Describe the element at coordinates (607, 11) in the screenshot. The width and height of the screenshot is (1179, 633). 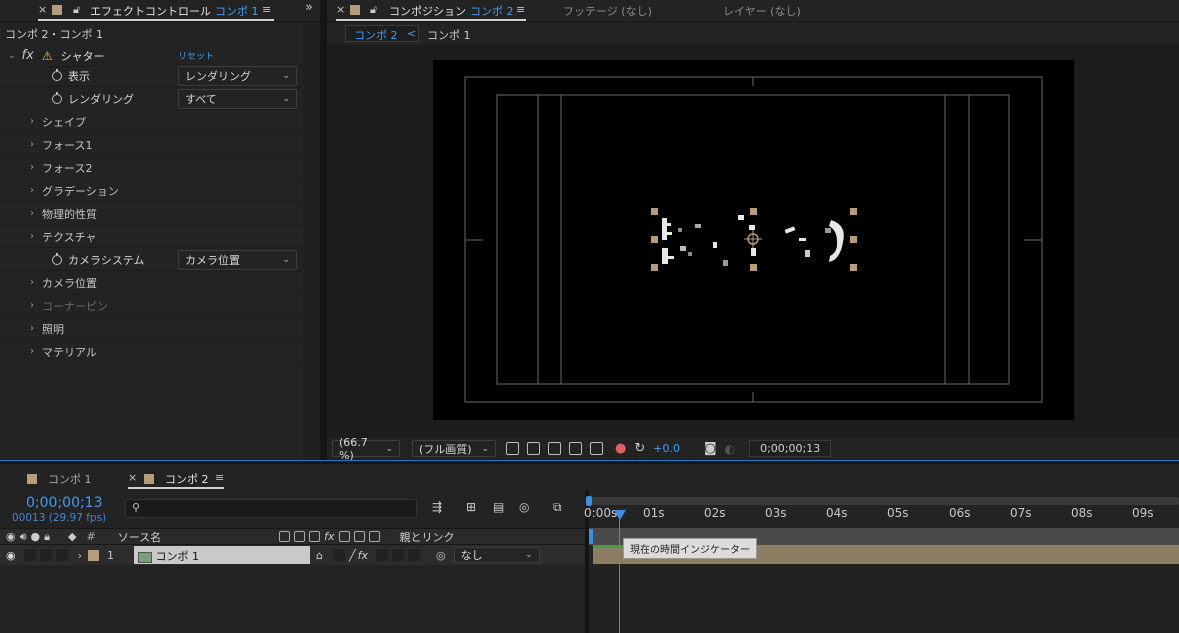
I see `tab-footage: フッテージ (なし)` at that location.